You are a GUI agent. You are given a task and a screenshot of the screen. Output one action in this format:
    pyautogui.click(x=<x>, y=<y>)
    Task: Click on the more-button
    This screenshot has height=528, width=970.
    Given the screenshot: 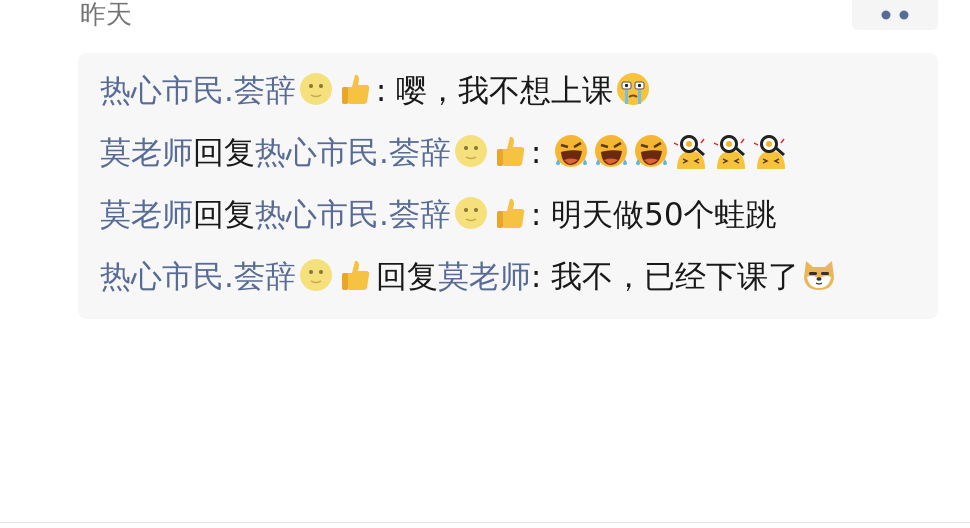 What is the action you would take?
    pyautogui.click(x=895, y=15)
    